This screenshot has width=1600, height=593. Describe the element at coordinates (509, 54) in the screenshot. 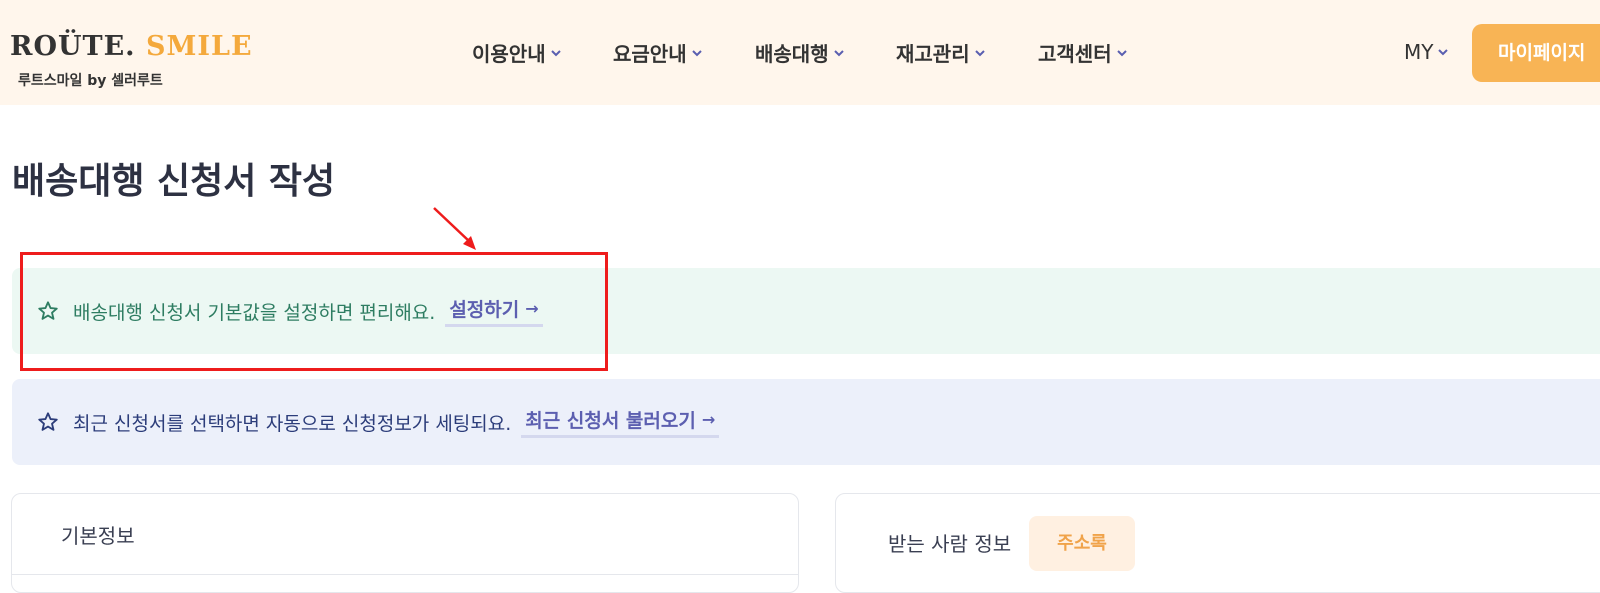

I see `nav-item-label: 이용안내` at that location.